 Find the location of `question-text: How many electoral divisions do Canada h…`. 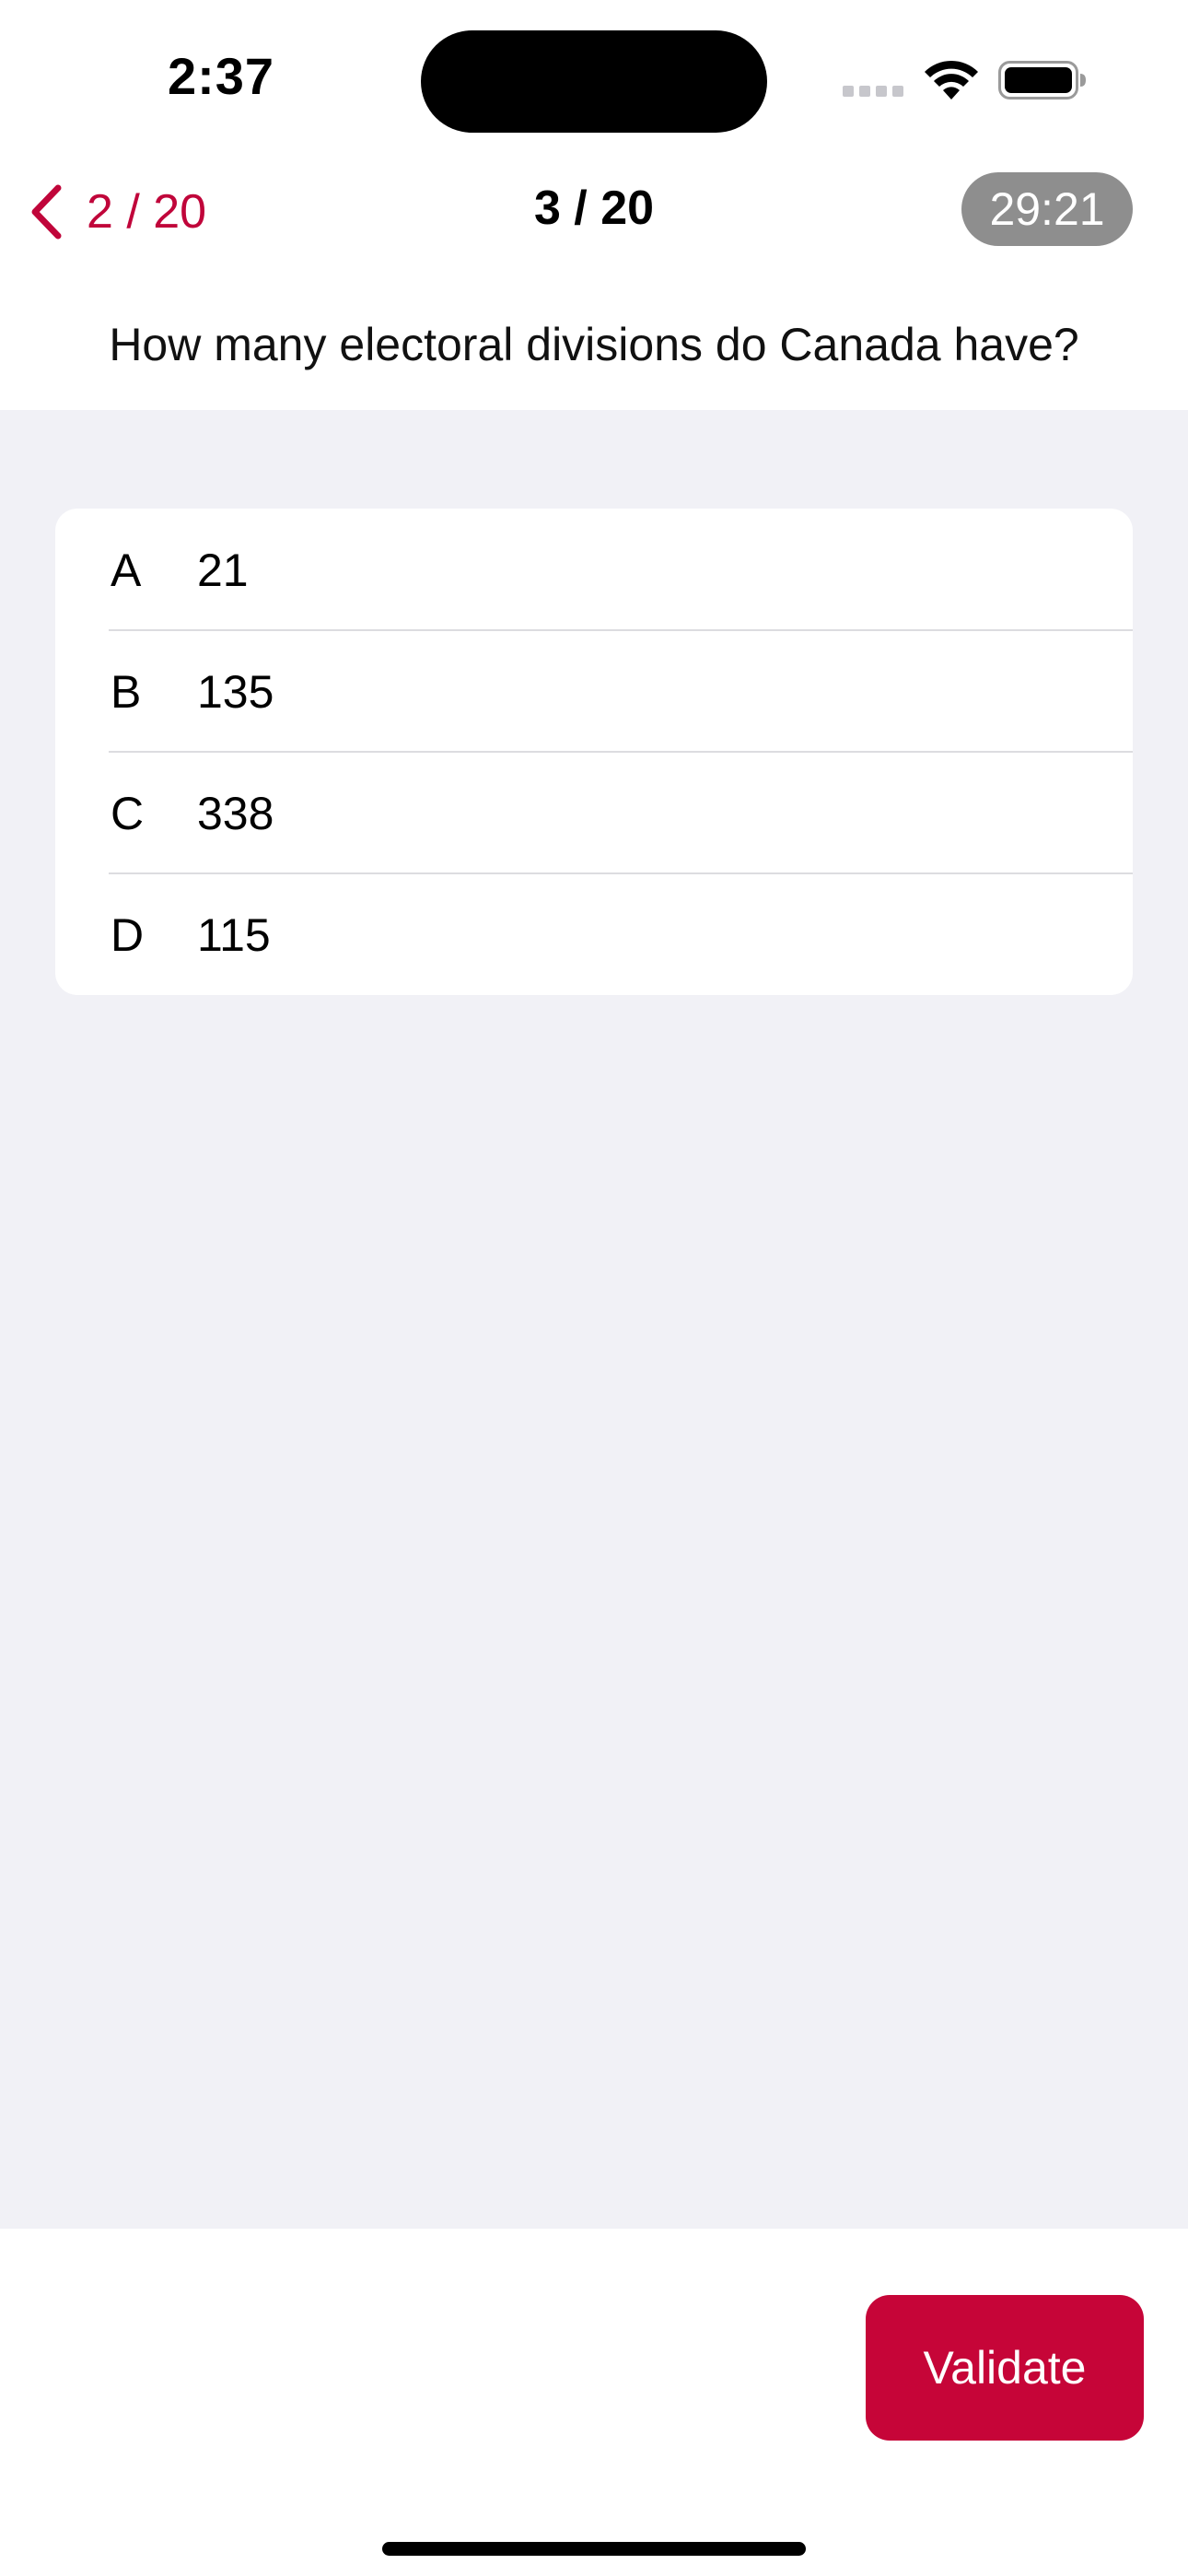

question-text: How many electoral divisions do Canada h… is located at coordinates (594, 344).